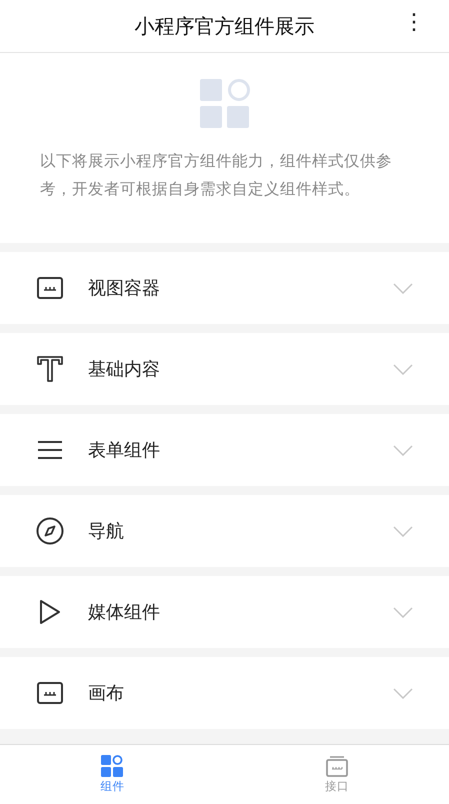  Describe the element at coordinates (124, 450) in the screenshot. I see `category-label: 表单组件` at that location.